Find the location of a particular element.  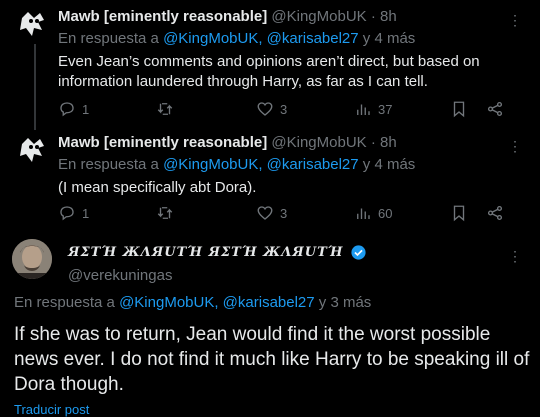

views-button: 60 is located at coordinates (373, 213).